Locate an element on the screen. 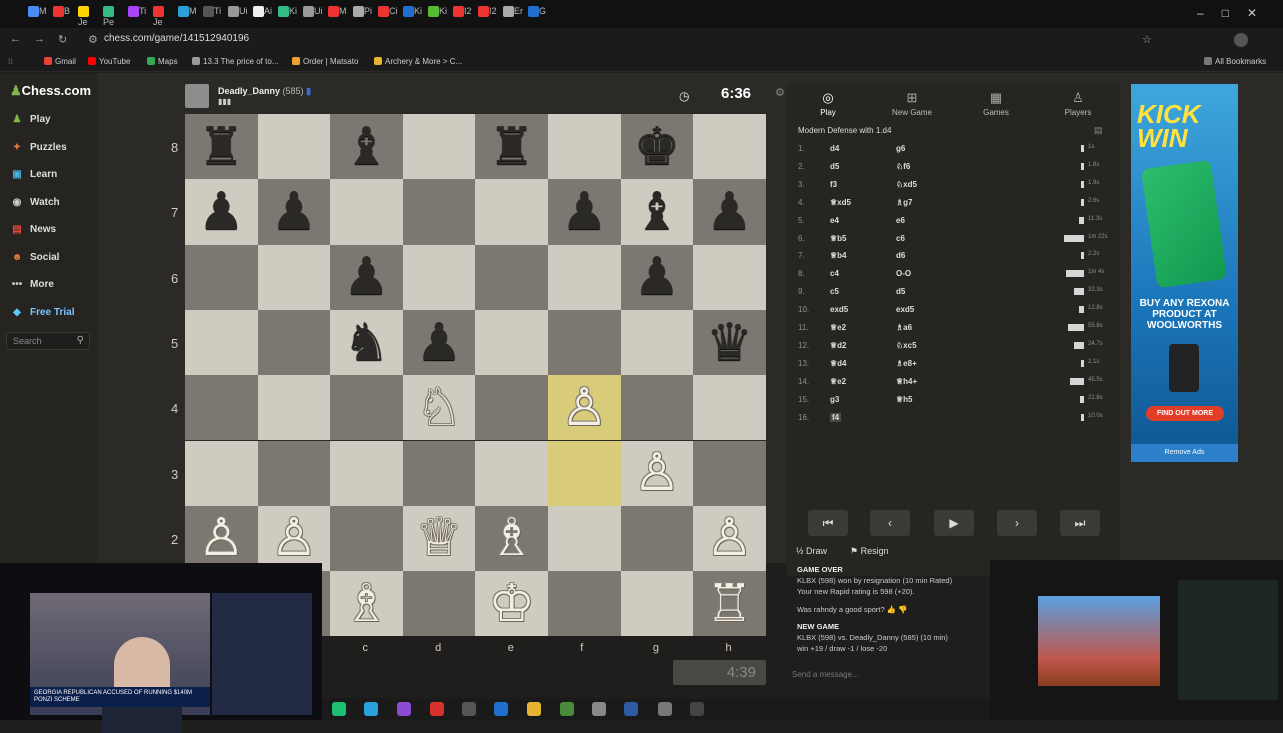  white-bishop-c1: ♗ is located at coordinates (366, 603).